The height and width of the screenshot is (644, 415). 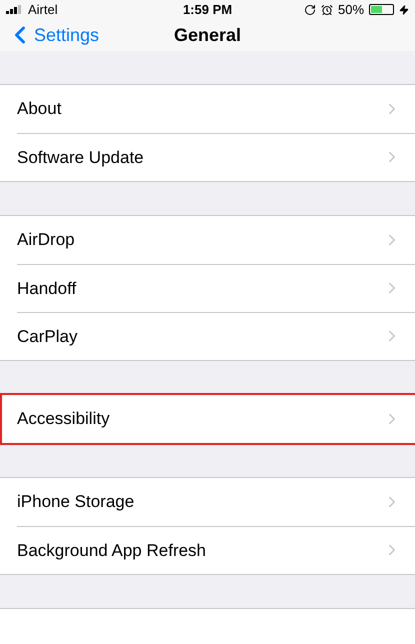 What do you see at coordinates (351, 10) in the screenshot?
I see `battery-percent: 50%` at bounding box center [351, 10].